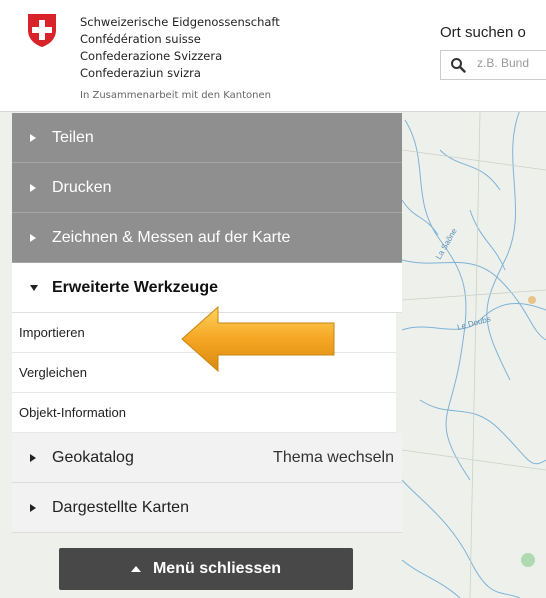  I want to click on menu-item-geokatalog: Geokatalog Thema wechseln, so click(207, 458).